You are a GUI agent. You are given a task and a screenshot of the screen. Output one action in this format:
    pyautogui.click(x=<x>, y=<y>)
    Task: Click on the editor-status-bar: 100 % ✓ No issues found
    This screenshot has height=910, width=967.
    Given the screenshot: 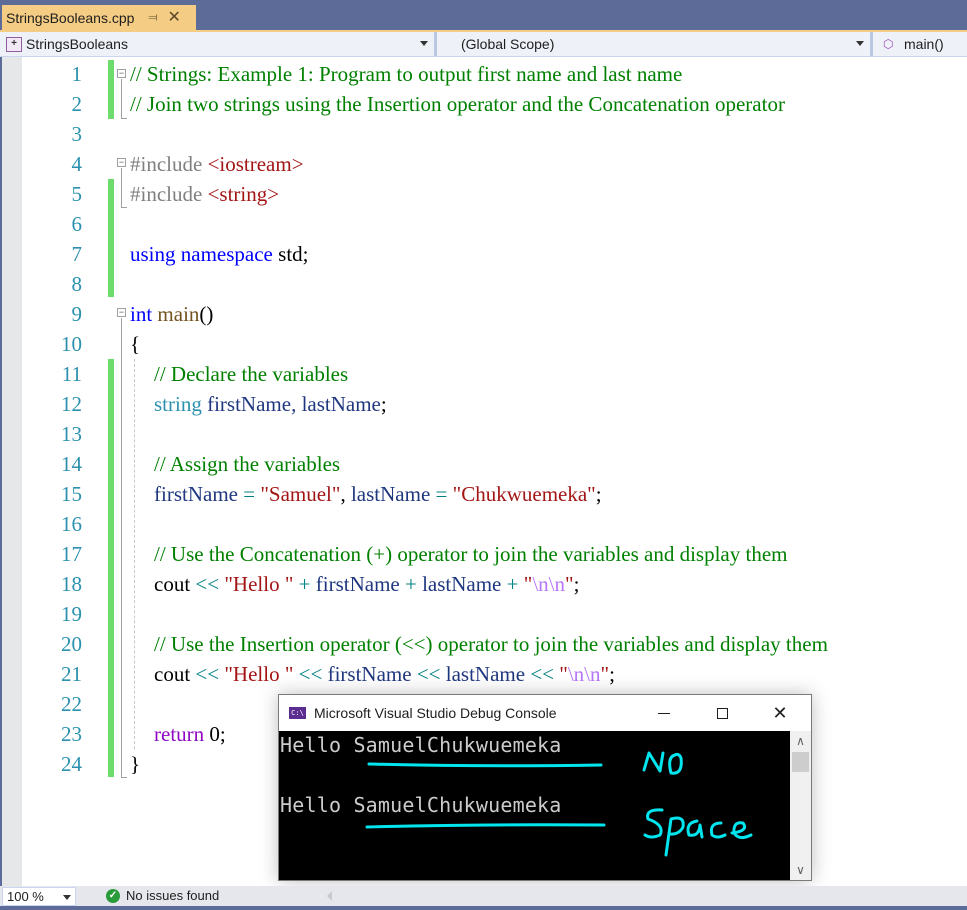 What is the action you would take?
    pyautogui.click(x=483, y=896)
    